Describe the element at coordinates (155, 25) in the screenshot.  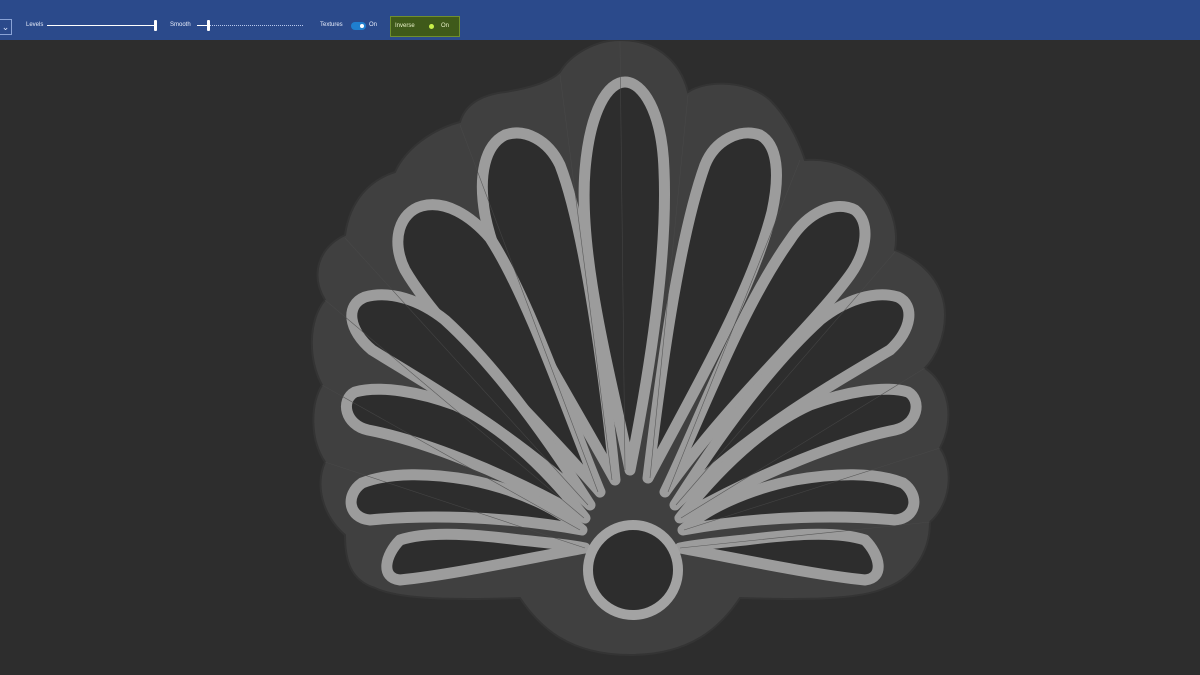
I see `levels-slider-thumb` at that location.